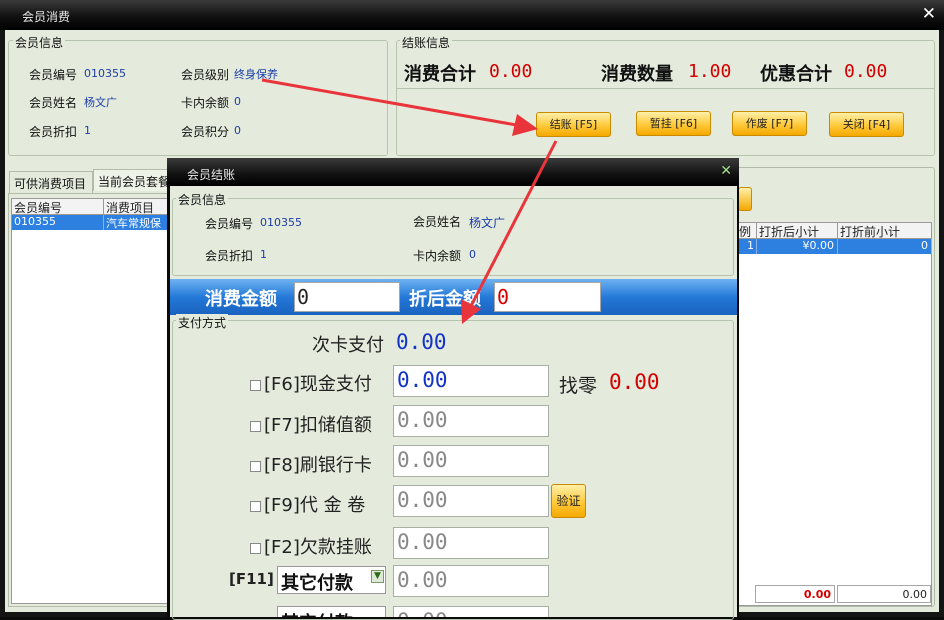 This screenshot has width=944, height=620. I want to click on annotation-arrows, so click(409, 201).